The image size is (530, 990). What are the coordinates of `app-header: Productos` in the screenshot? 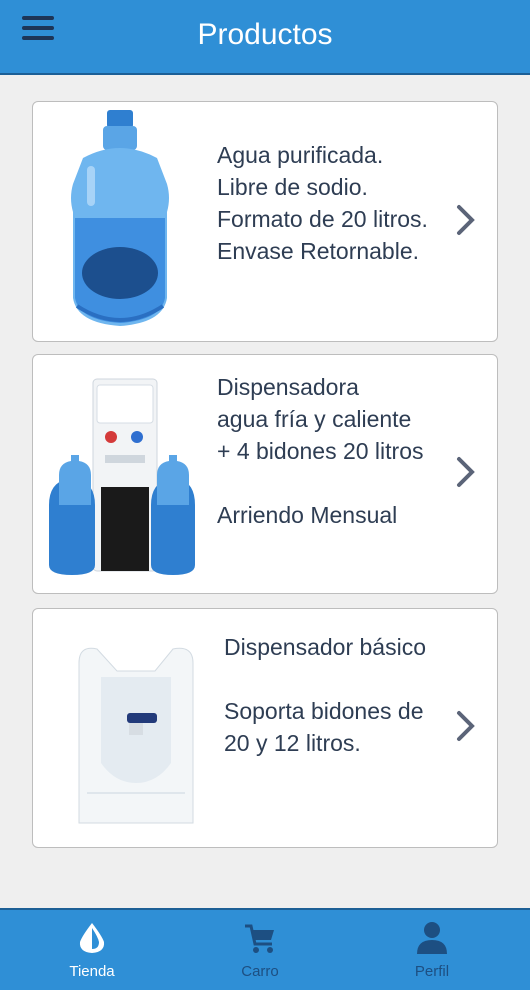 It's located at (265, 37).